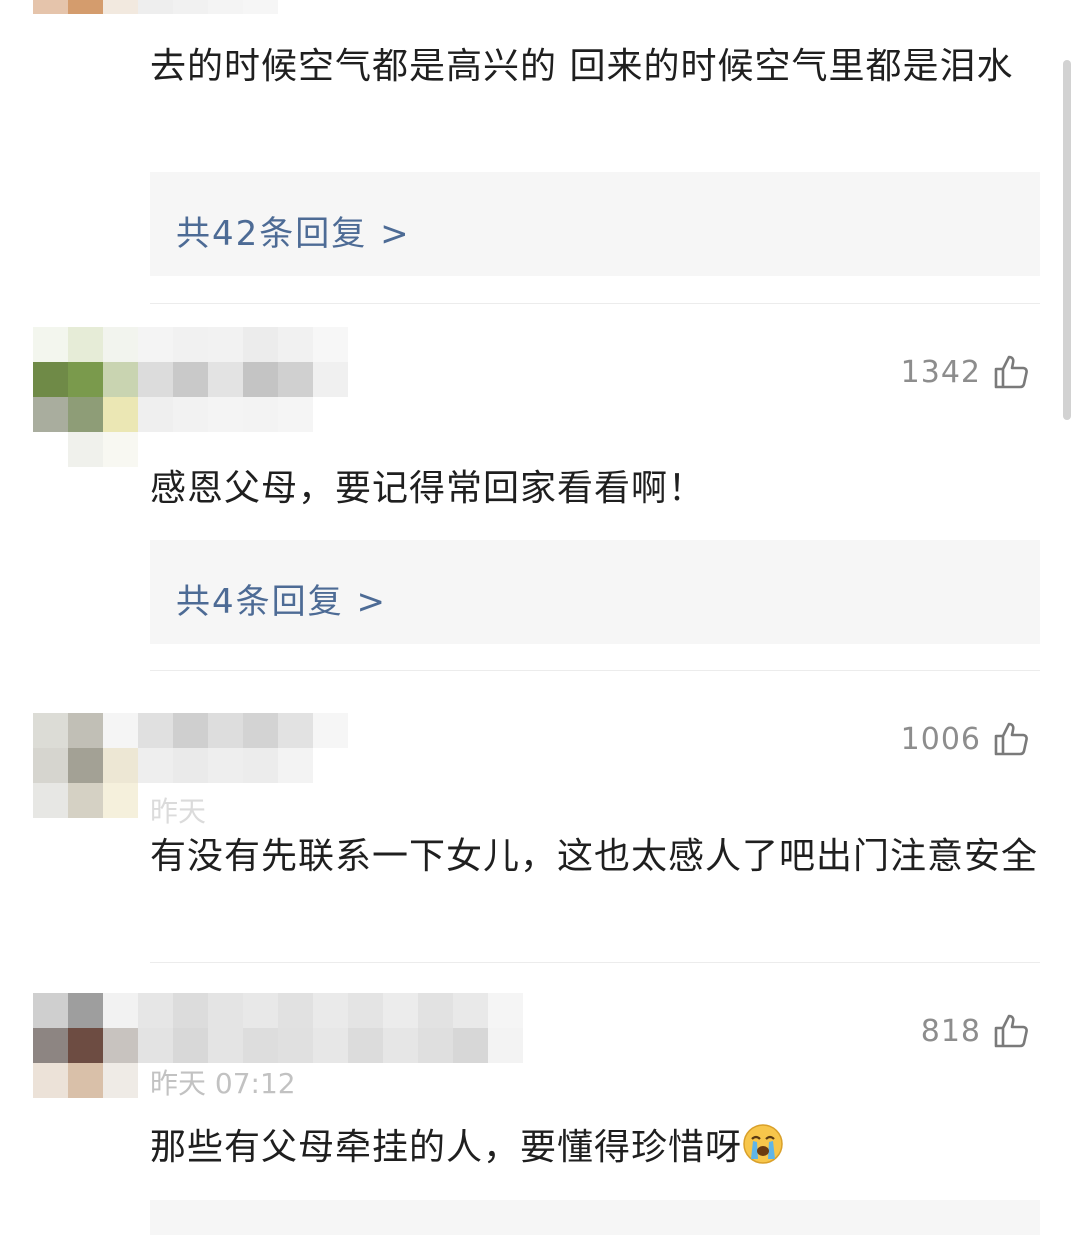 The width and height of the screenshot is (1075, 1235). Describe the element at coordinates (595, 592) in the screenshot. I see `reply-box: 共4条回复 >` at that location.